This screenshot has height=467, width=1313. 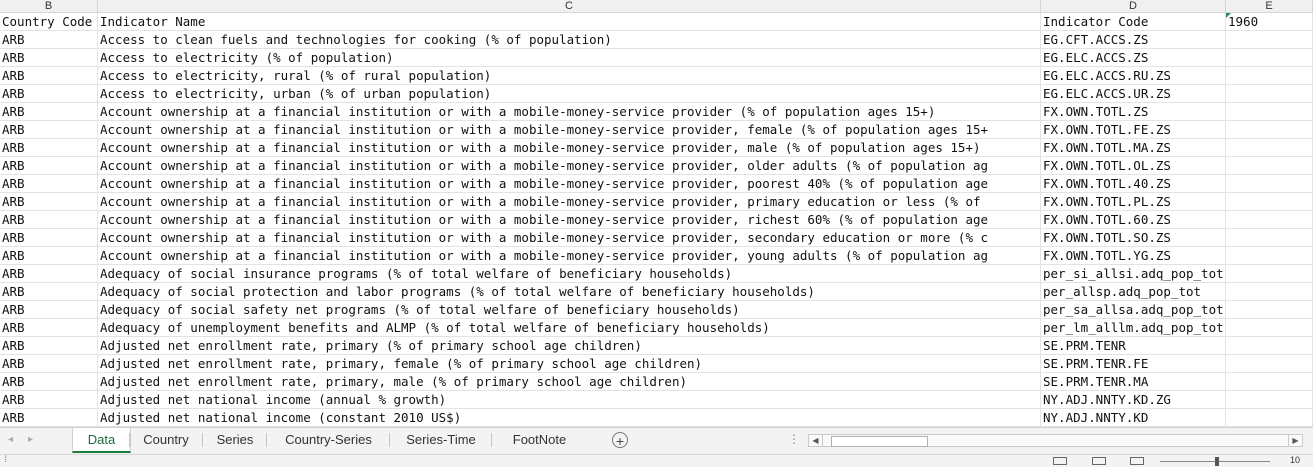 What do you see at coordinates (1133, 274) in the screenshot?
I see `cell-indicator-code: per_si_allsi.adq_pop_tot` at bounding box center [1133, 274].